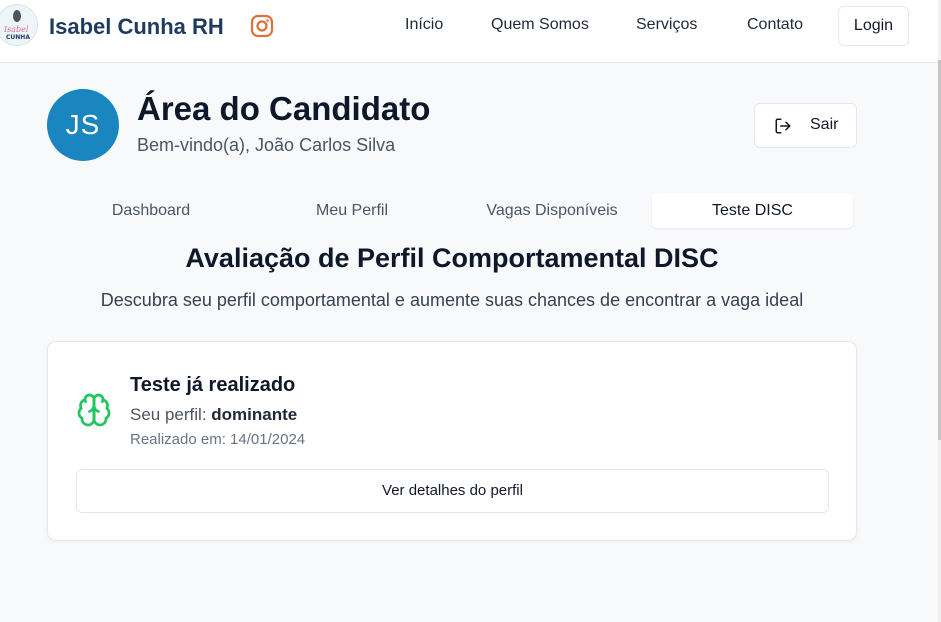  Describe the element at coordinates (136, 27) in the screenshot. I see `brand-name: Isabel Cunha RH` at that location.